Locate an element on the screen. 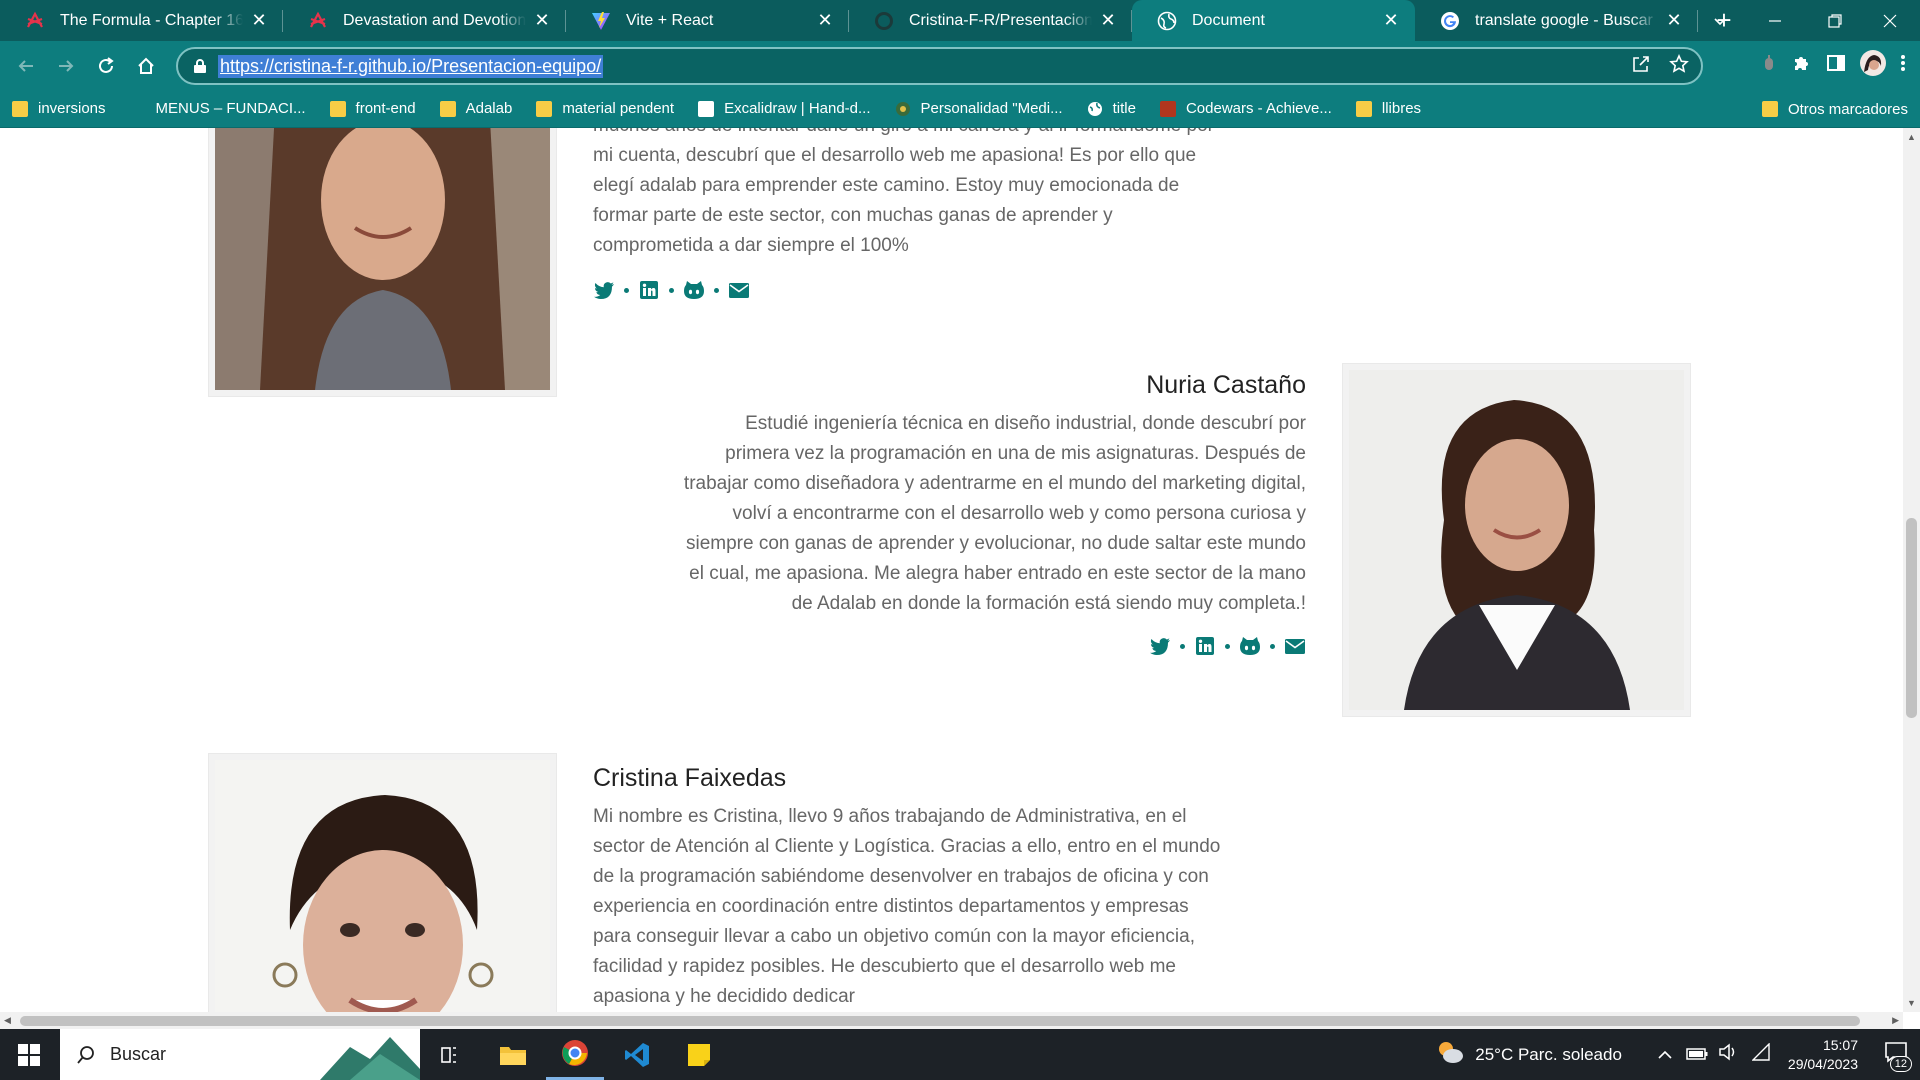 The image size is (1920, 1080). bookmark-star-icon is located at coordinates (1679, 66).